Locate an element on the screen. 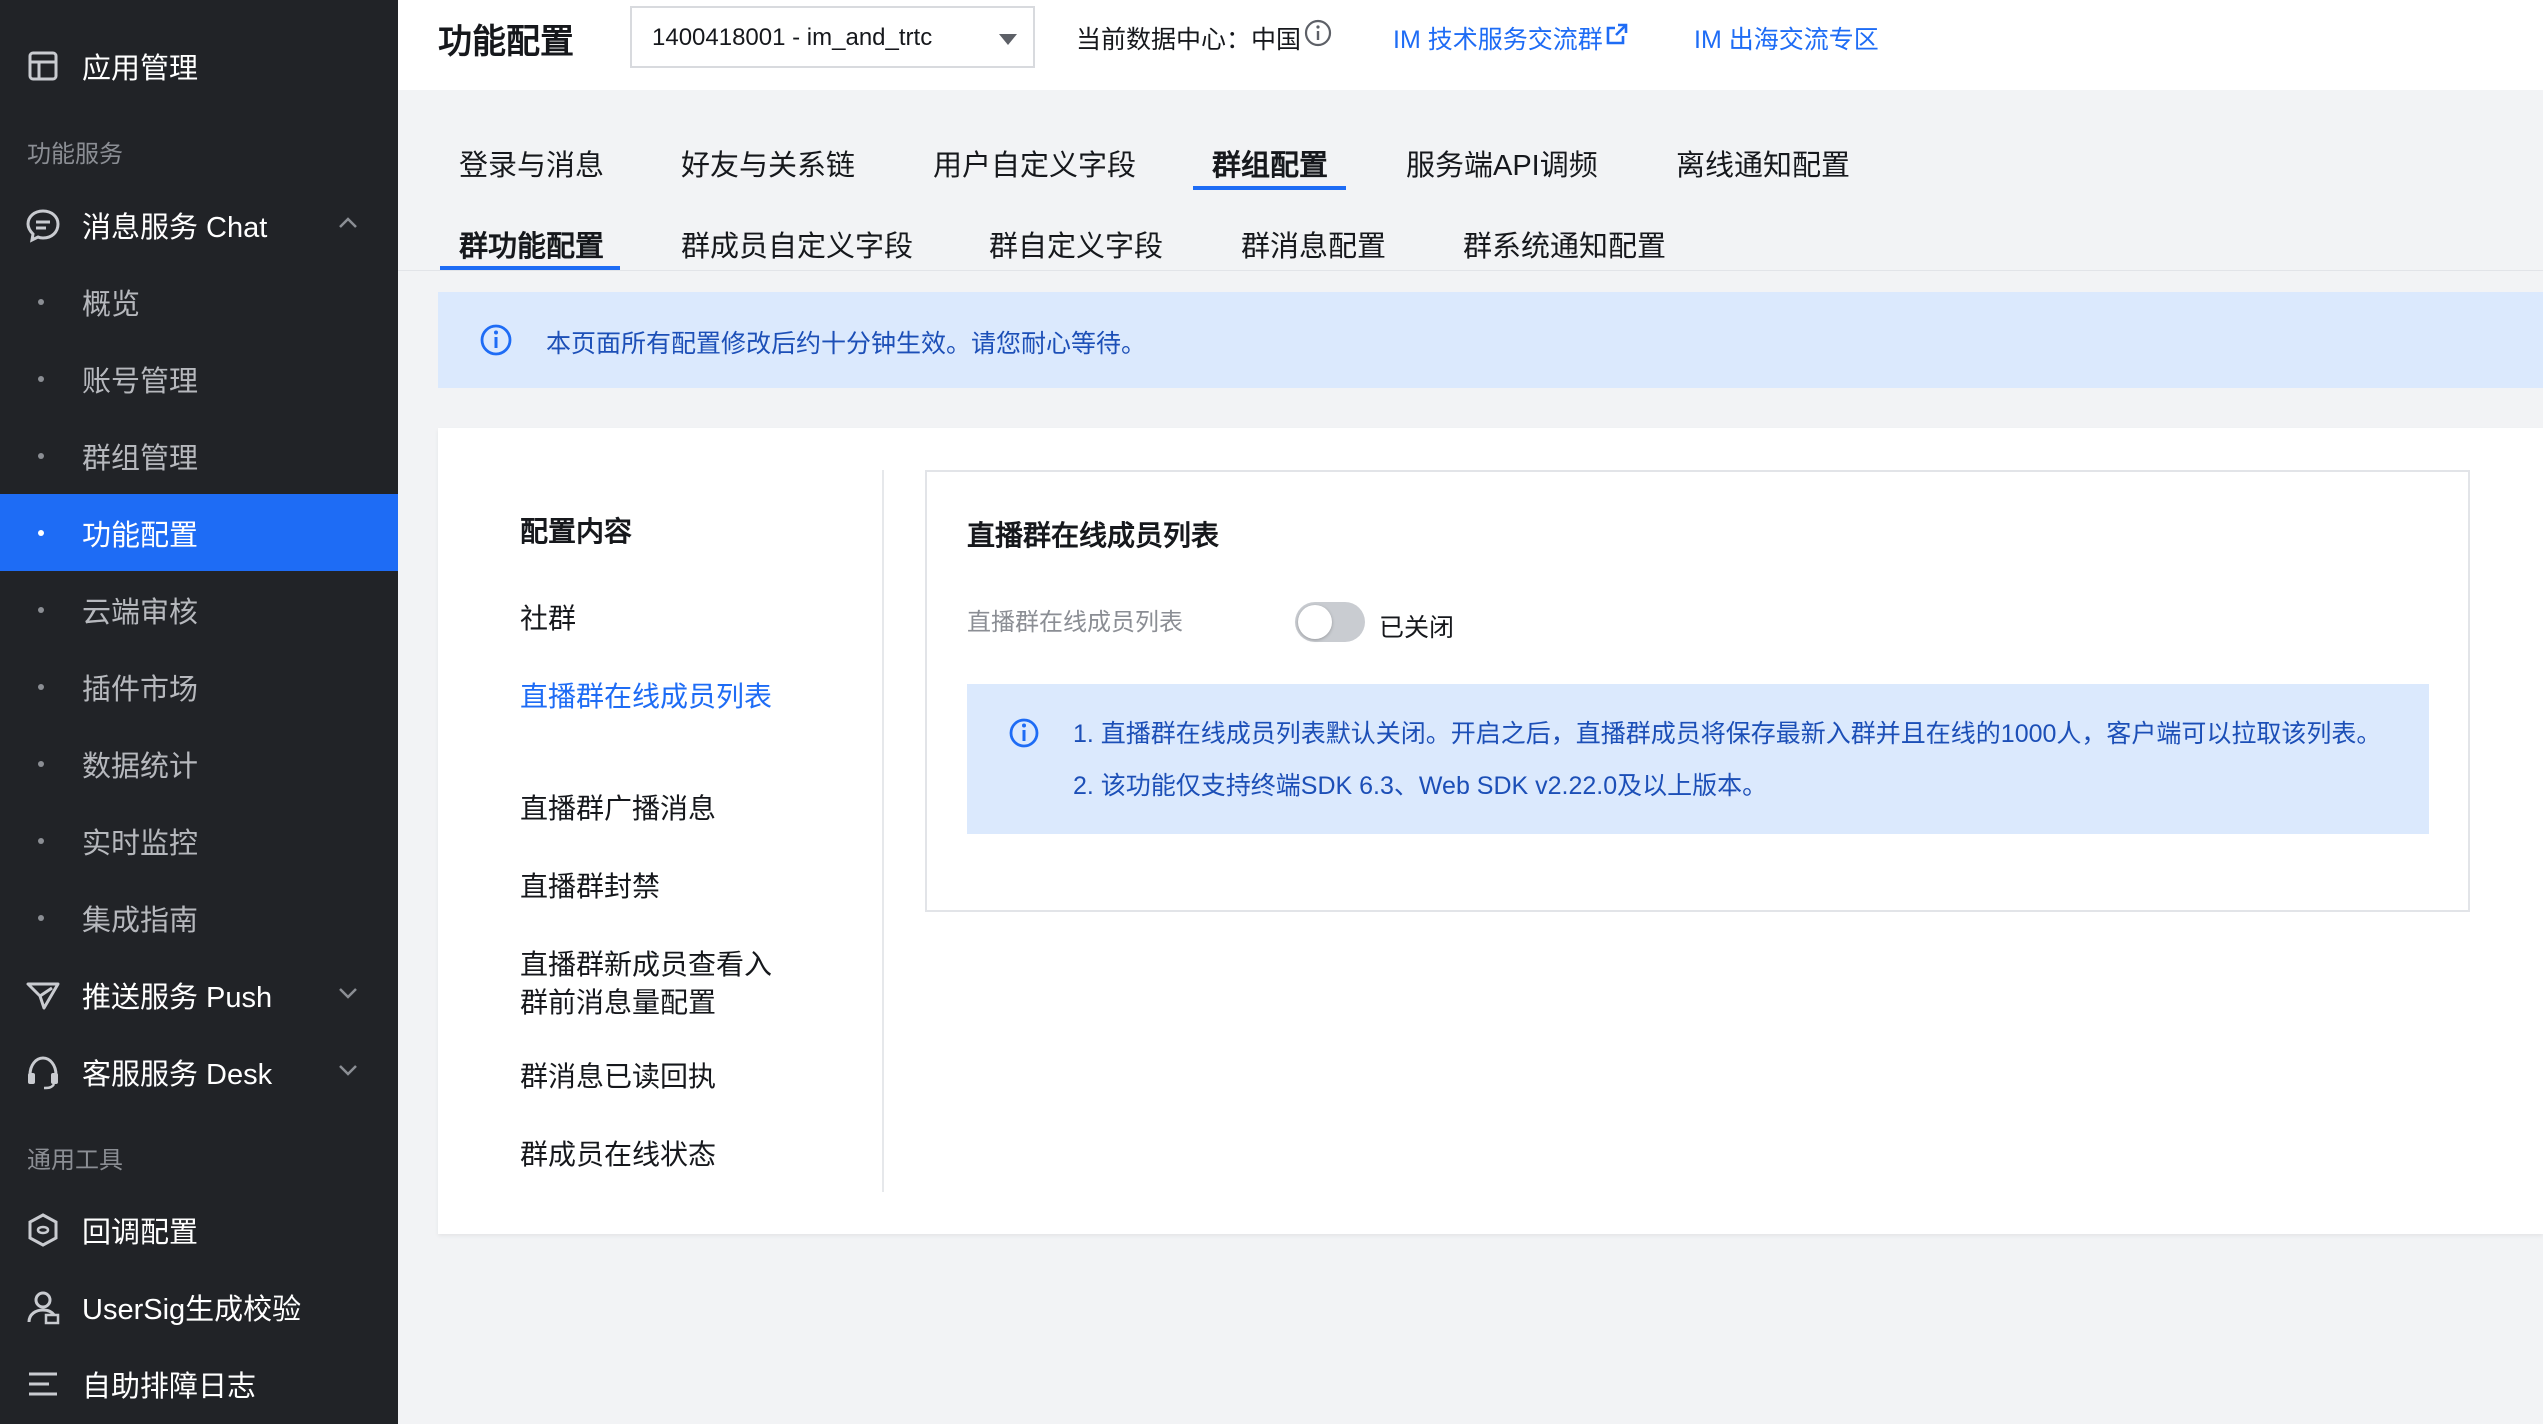  tab-group-config: 群组配置 is located at coordinates (1270, 163).